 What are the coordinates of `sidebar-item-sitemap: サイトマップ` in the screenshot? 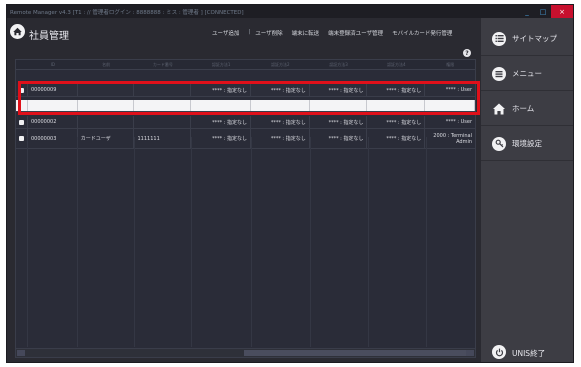 It's located at (527, 39).